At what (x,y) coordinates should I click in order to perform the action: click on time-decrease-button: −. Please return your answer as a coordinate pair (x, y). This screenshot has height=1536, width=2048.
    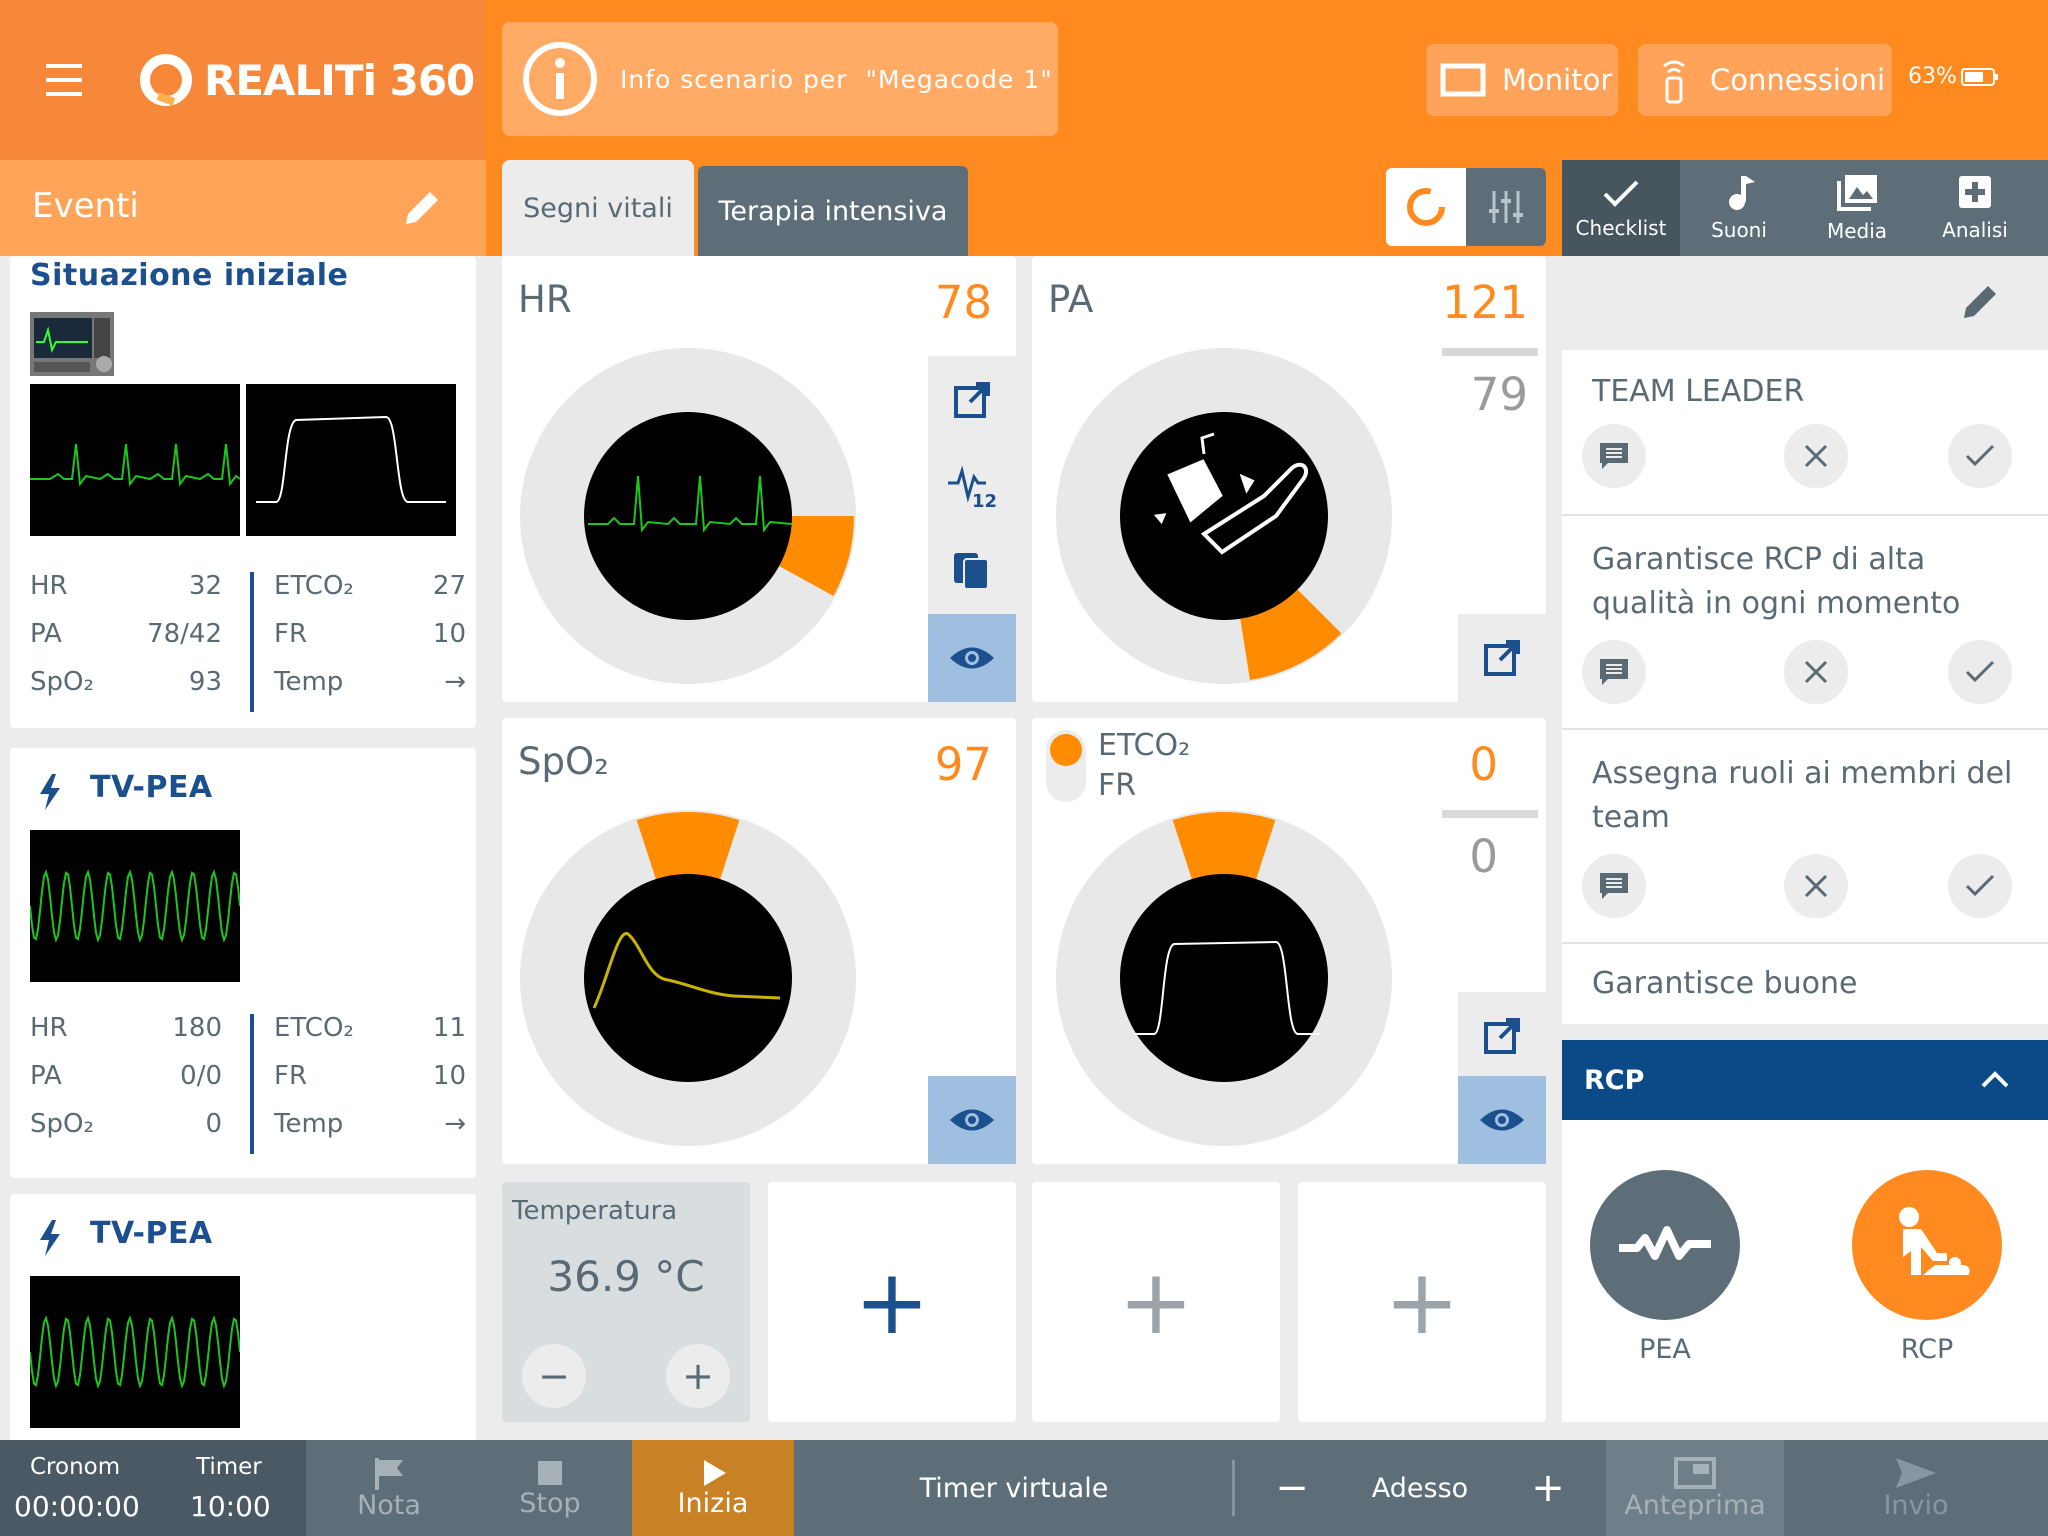
    Looking at the image, I should click on (1292, 1488).